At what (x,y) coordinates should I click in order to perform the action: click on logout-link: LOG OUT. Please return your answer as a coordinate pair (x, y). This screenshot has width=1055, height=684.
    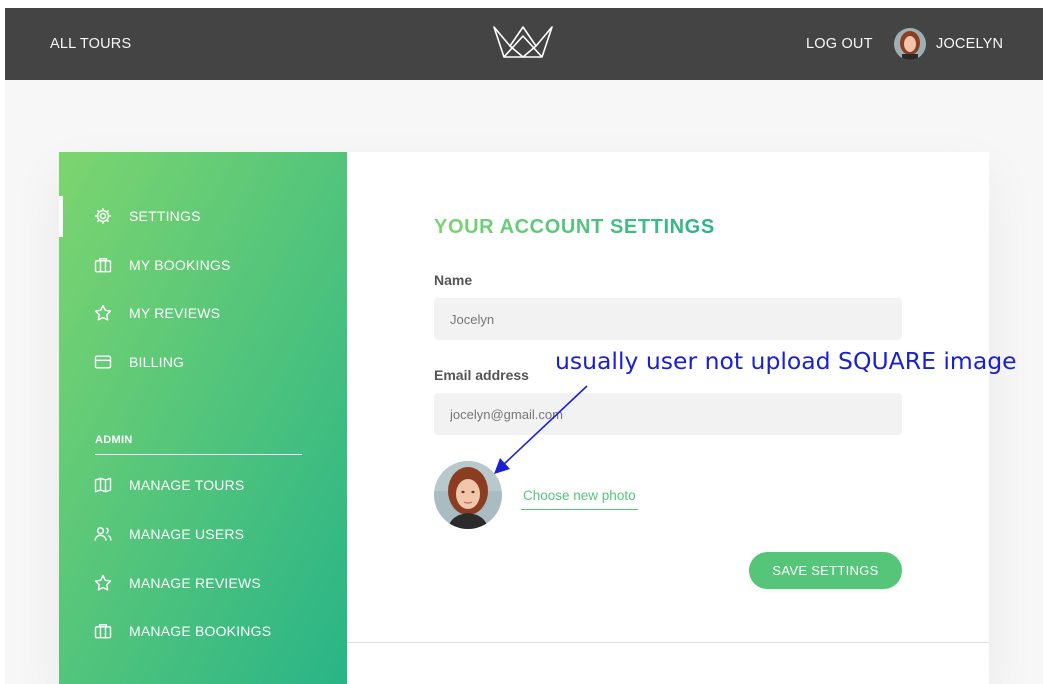
    Looking at the image, I should click on (839, 44).